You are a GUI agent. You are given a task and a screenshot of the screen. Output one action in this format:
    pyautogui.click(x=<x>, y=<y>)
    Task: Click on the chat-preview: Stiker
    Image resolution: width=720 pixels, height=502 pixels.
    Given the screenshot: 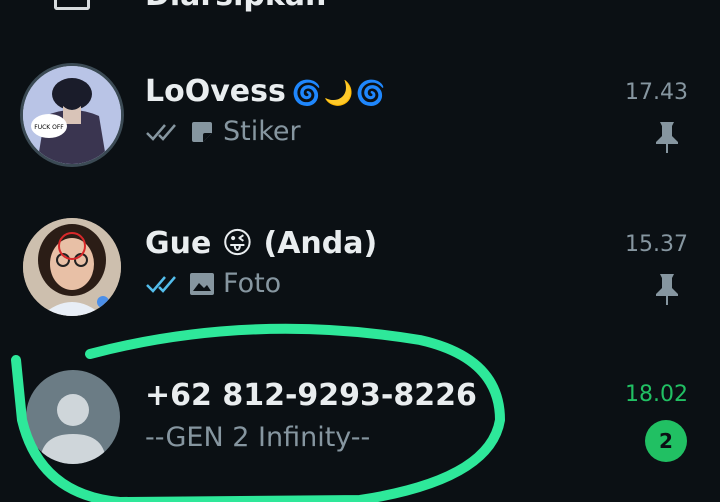 What is the action you would take?
    pyautogui.click(x=223, y=131)
    